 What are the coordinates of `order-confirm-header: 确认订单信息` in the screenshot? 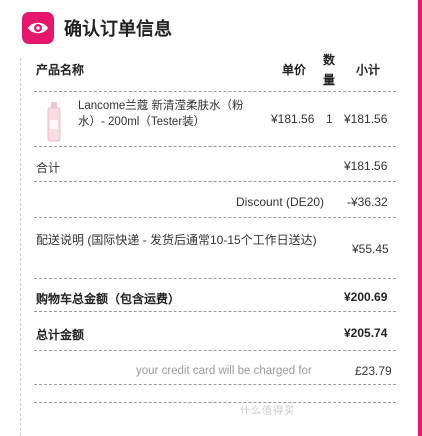 It's located at (97, 28).